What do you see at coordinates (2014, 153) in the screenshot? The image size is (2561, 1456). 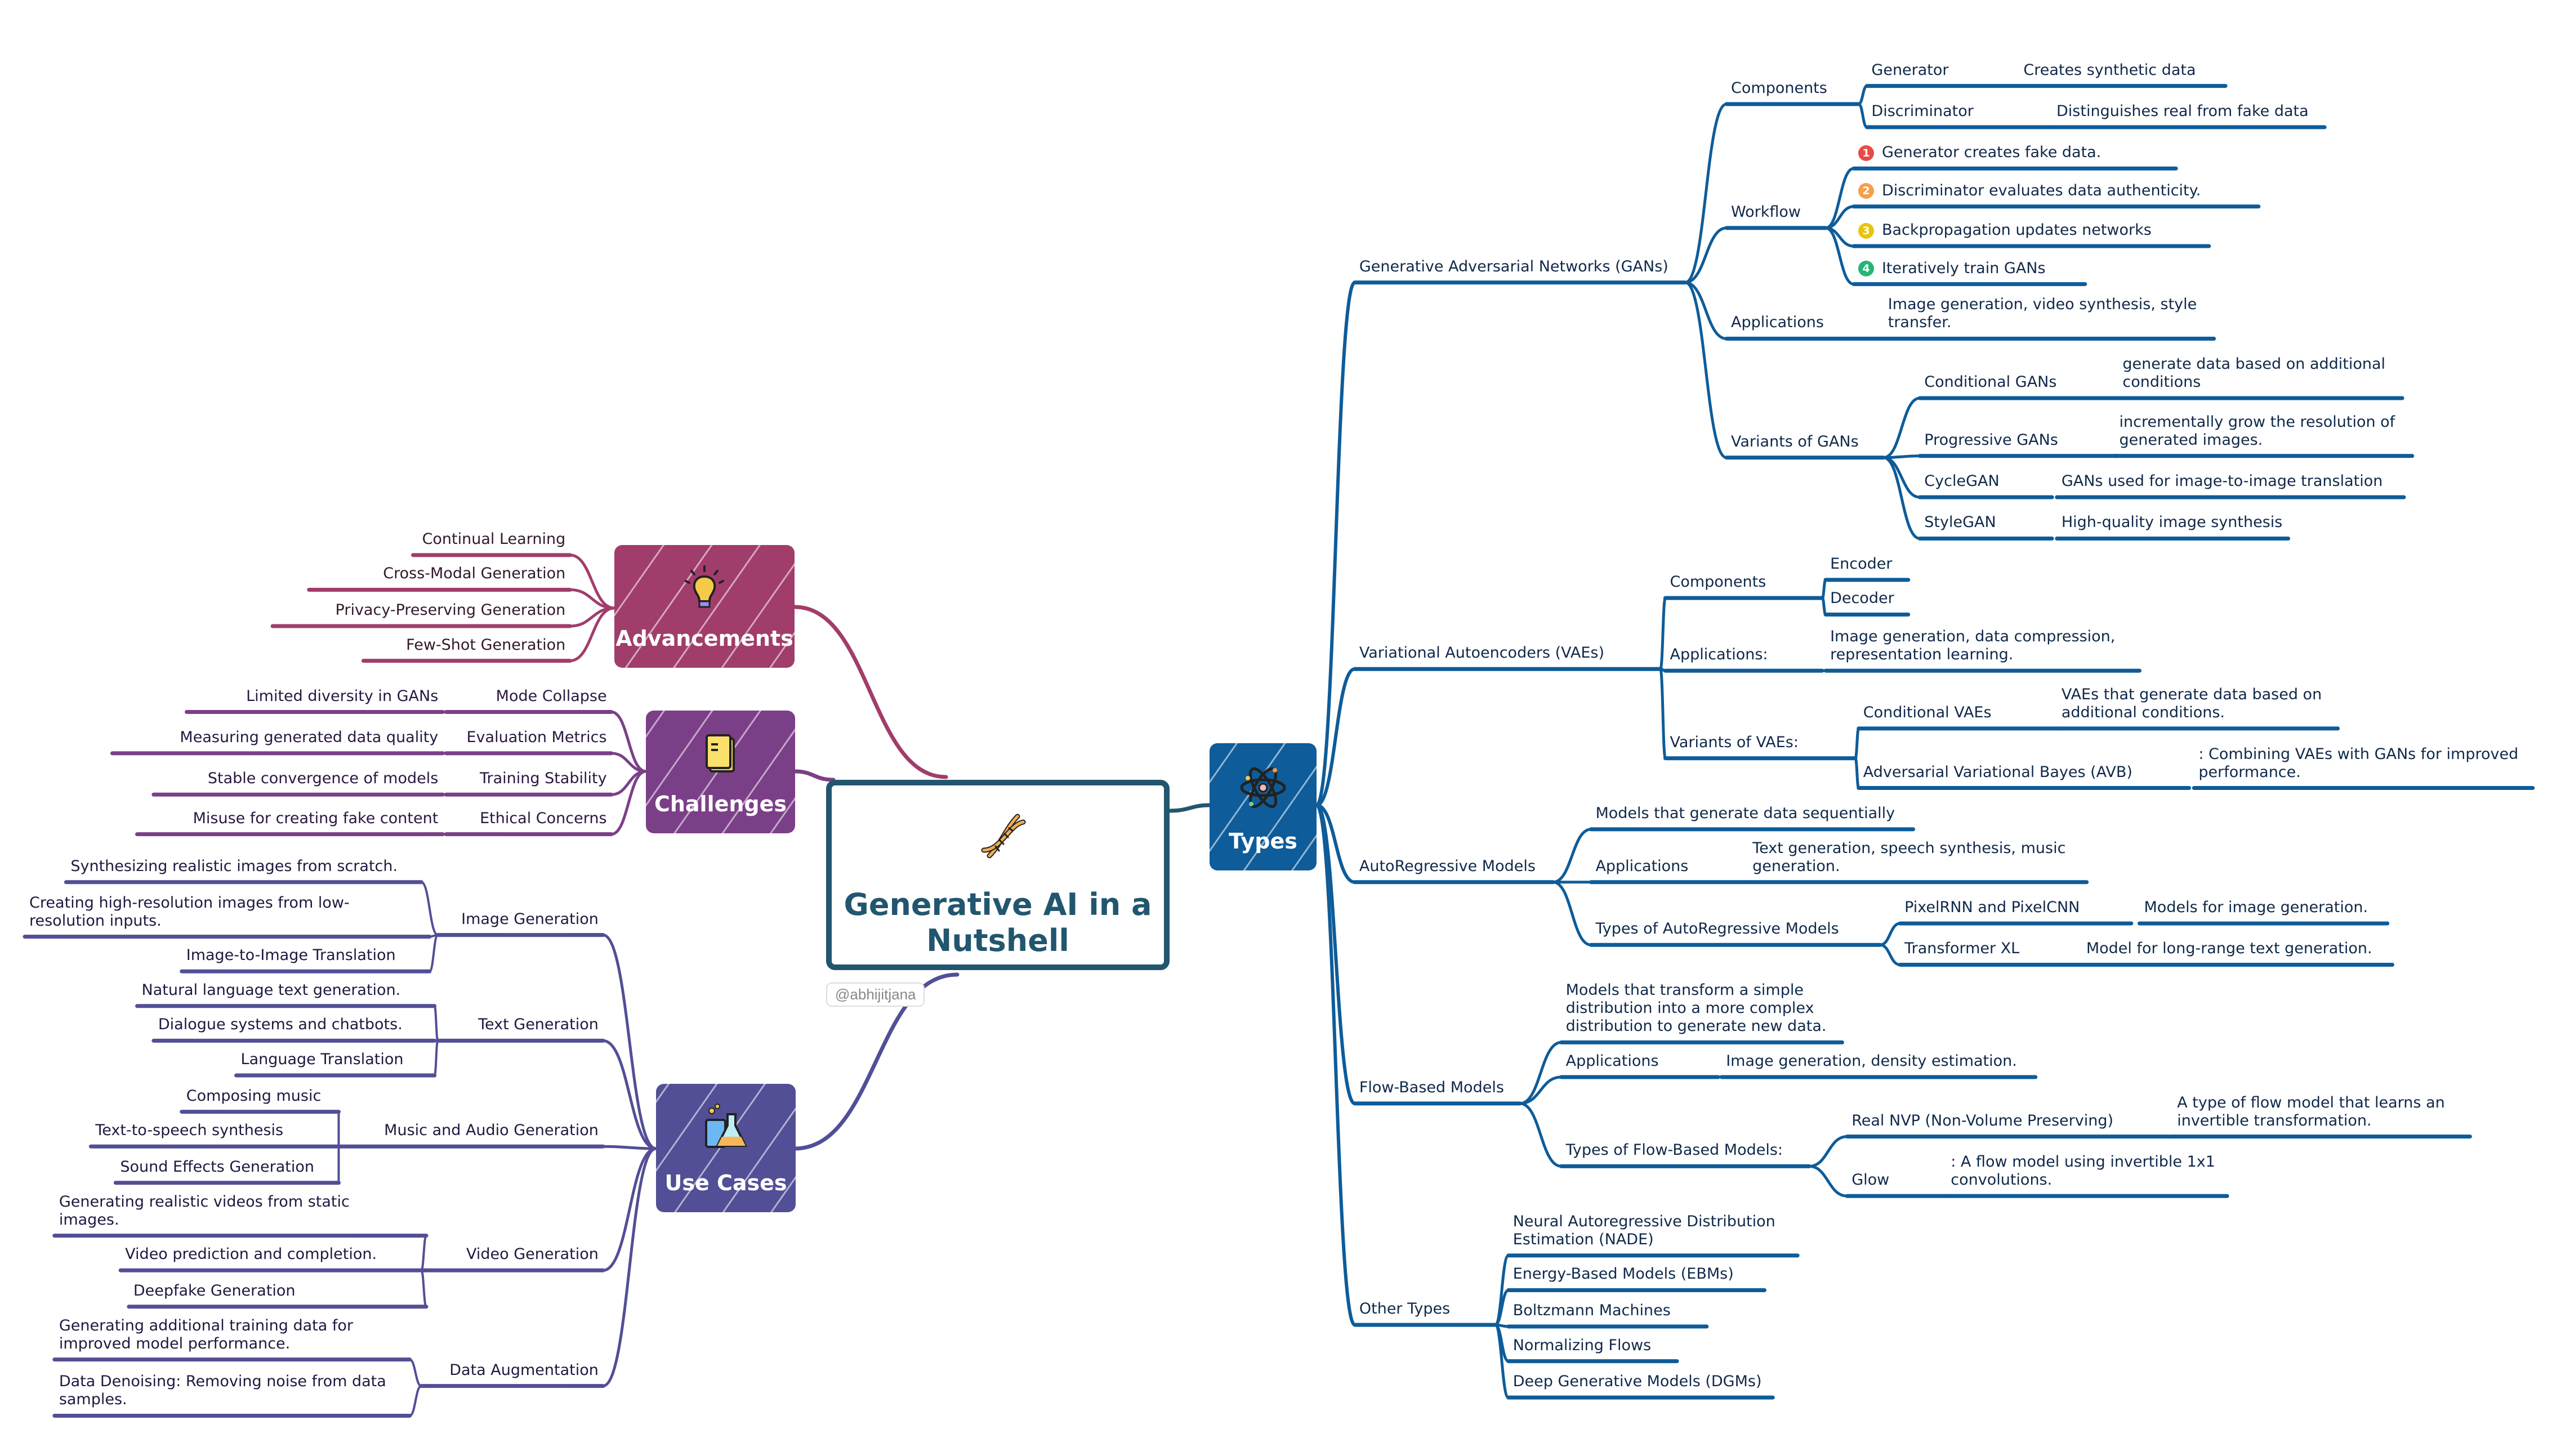 I see `workflow-step: 1 Generator creates fake data.` at bounding box center [2014, 153].